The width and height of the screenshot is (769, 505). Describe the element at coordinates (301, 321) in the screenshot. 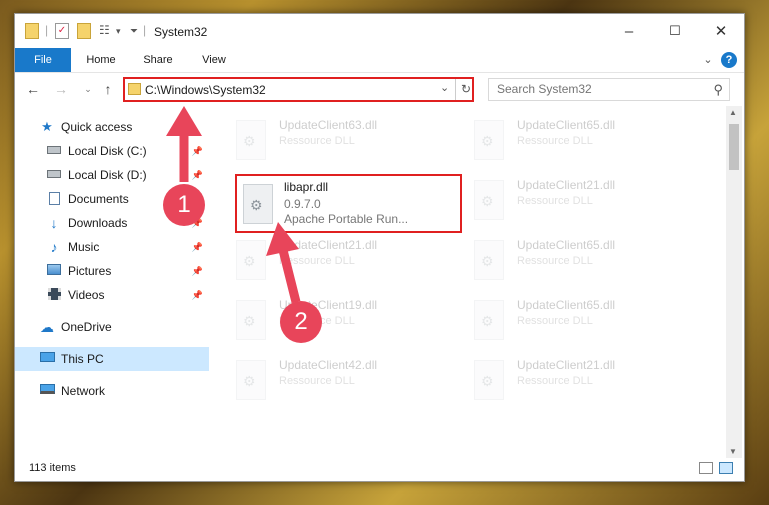

I see `annotation-label-2: 2` at that location.